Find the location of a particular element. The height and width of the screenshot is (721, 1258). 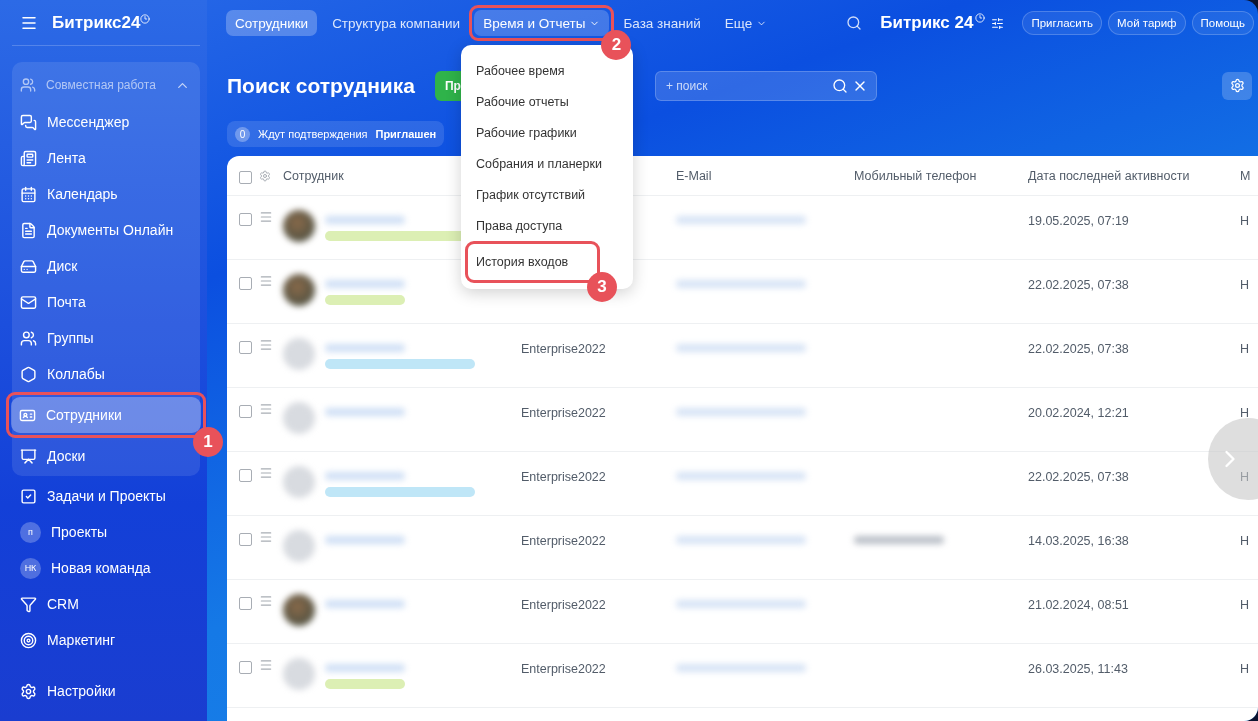

nav-tab: Структура компании is located at coordinates (396, 23).